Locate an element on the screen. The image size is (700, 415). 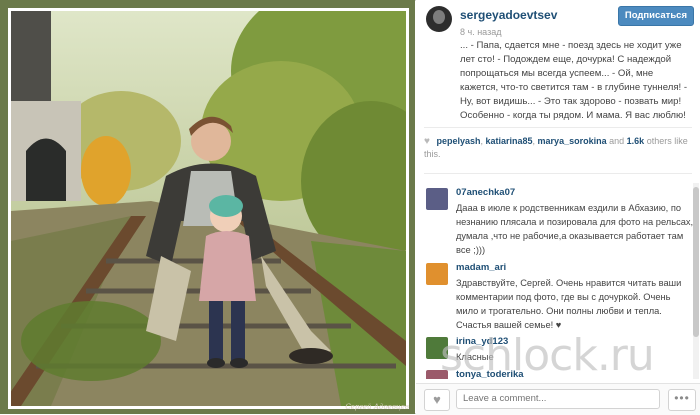
like-user-2: katiarina85 is located at coordinates (509, 141).